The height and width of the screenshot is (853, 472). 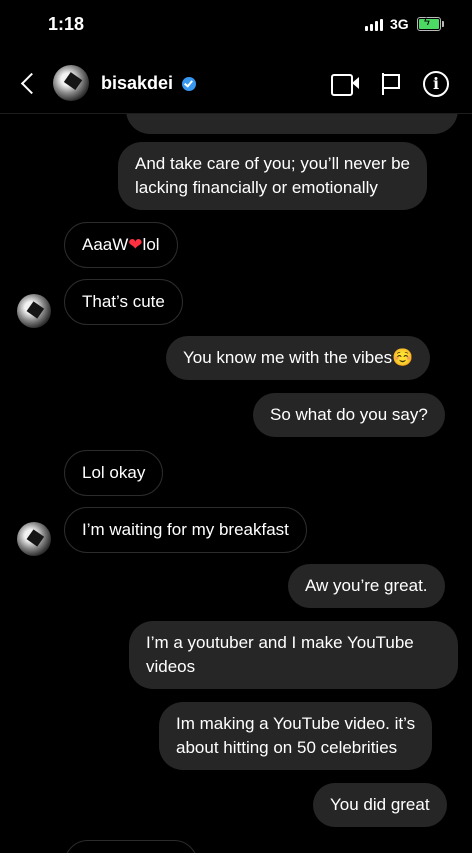 What do you see at coordinates (443, 24) in the screenshot?
I see `battery-tip` at bounding box center [443, 24].